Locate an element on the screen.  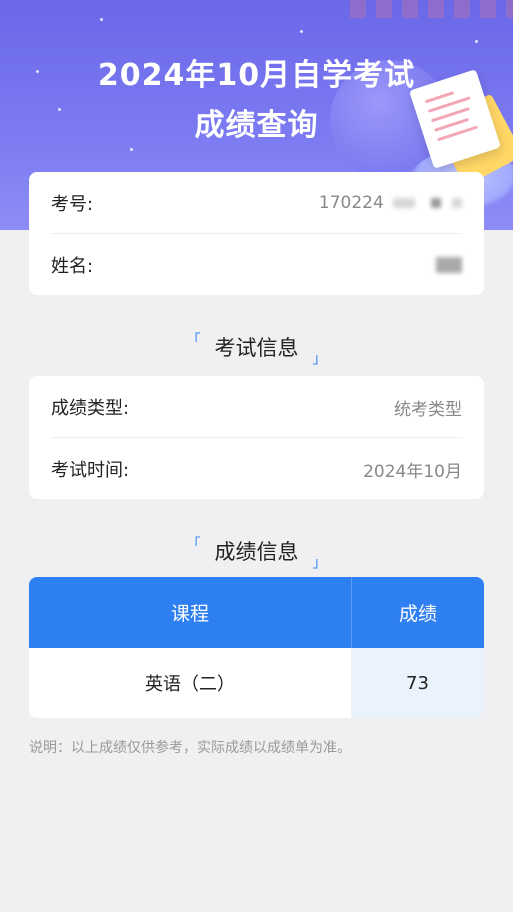
page-title-line2: 成绩查询 is located at coordinates (256, 125).